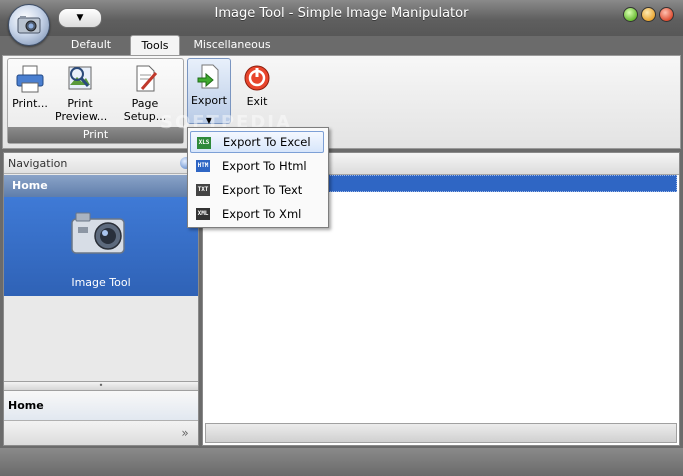 This screenshot has height=476, width=683. I want to click on grid-footer, so click(441, 433).